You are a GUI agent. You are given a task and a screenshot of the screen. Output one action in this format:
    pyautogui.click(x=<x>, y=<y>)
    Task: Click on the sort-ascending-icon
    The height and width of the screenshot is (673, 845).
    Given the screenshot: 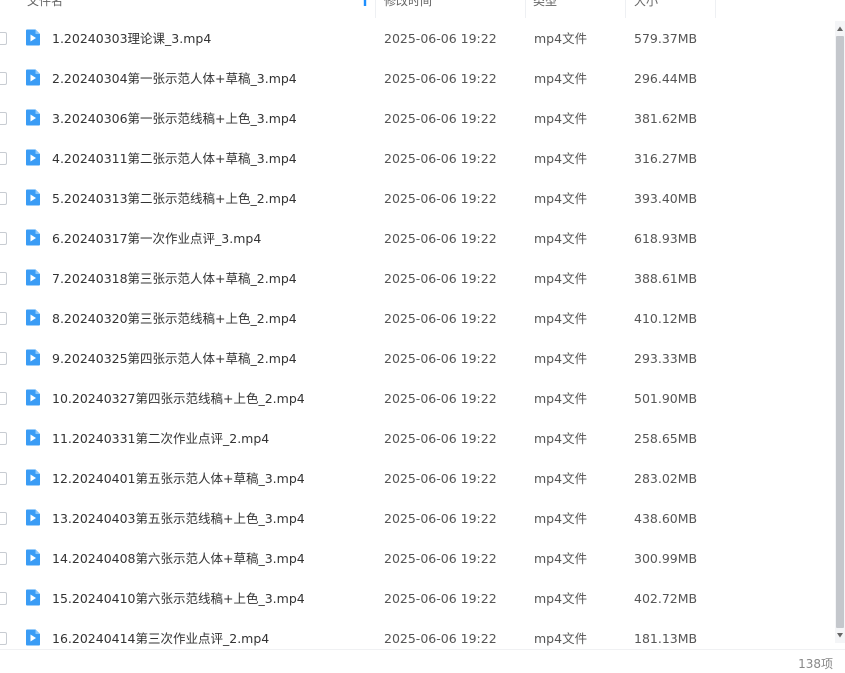 What is the action you would take?
    pyautogui.click(x=365, y=3)
    